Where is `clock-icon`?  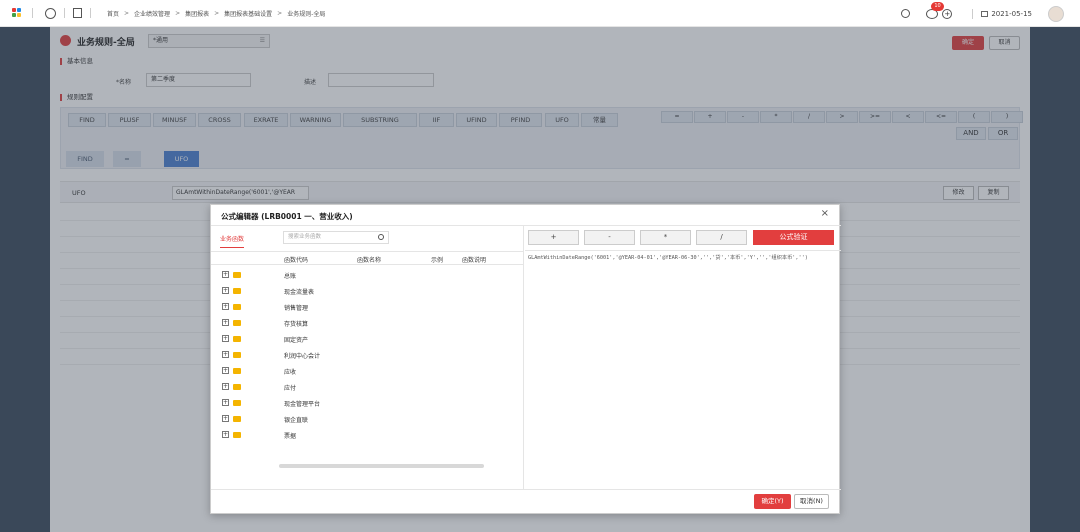 clock-icon is located at coordinates (50, 13).